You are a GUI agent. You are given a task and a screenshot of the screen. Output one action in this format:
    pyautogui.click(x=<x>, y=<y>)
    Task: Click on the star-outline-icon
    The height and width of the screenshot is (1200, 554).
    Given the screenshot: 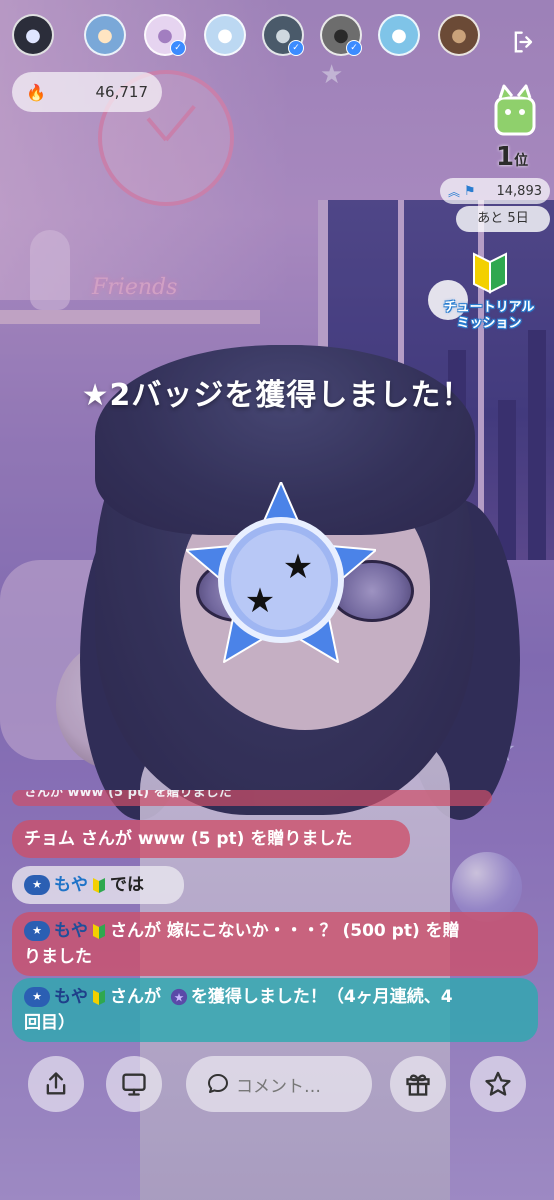 What is the action you would take?
    pyautogui.click(x=498, y=1083)
    